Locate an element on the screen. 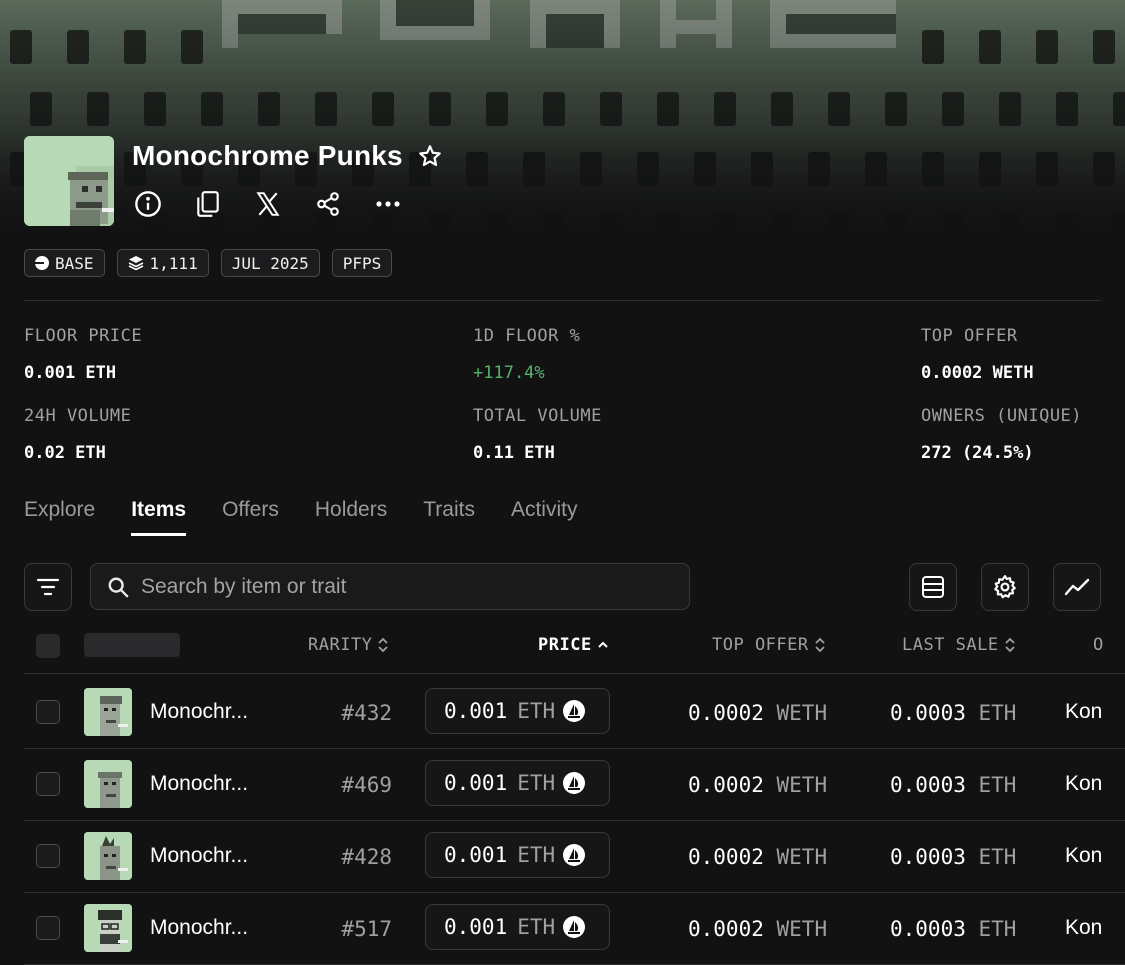  table-header: RARITY PRICE TOP OFFER LAST SALE O is located at coordinates (574, 648).